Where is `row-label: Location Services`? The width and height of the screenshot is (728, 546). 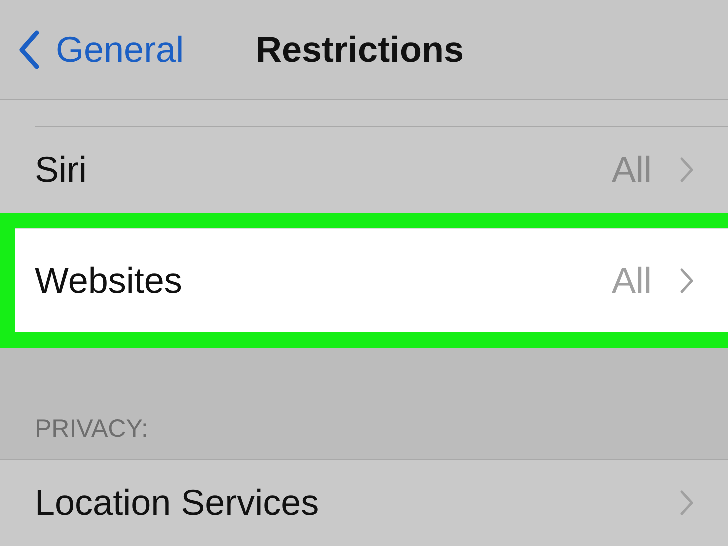
row-label: Location Services is located at coordinates (177, 503).